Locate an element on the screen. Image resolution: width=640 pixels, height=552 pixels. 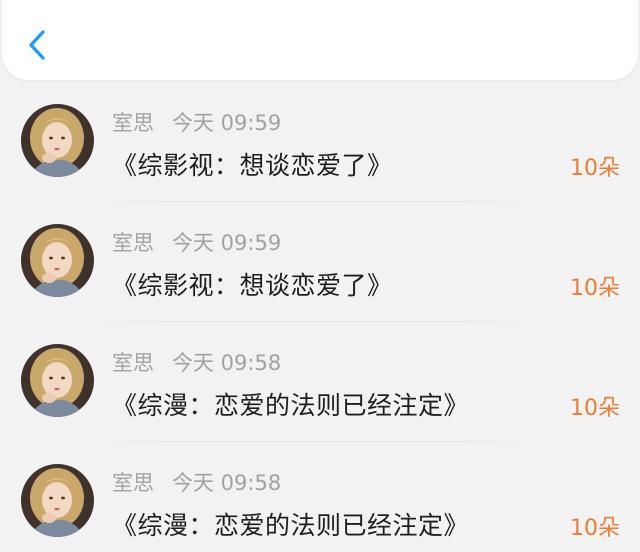
back-button is located at coordinates (37, 45).